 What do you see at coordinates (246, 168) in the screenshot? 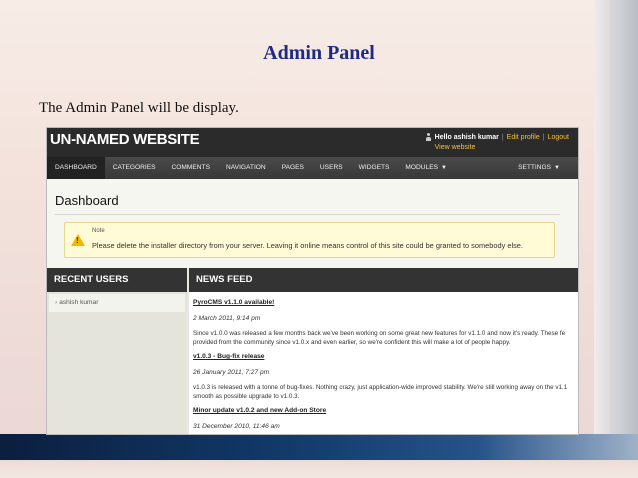
I see `nav-item-navigation: NAVIGATION` at bounding box center [246, 168].